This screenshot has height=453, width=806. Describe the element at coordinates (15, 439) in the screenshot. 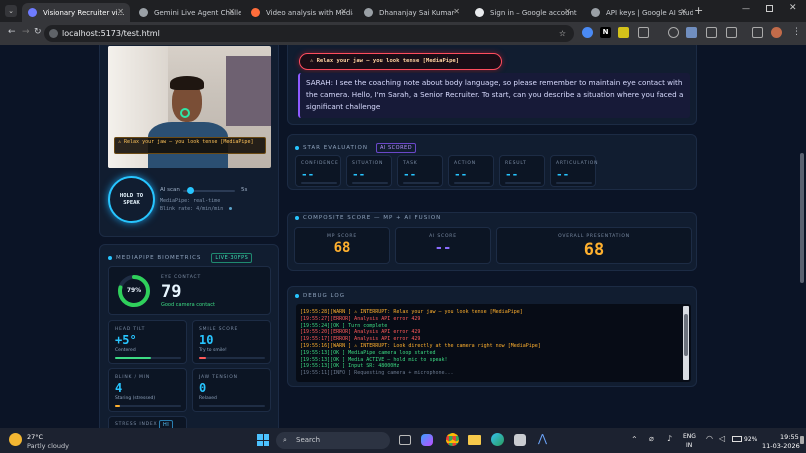

I see `weather-icon` at that location.